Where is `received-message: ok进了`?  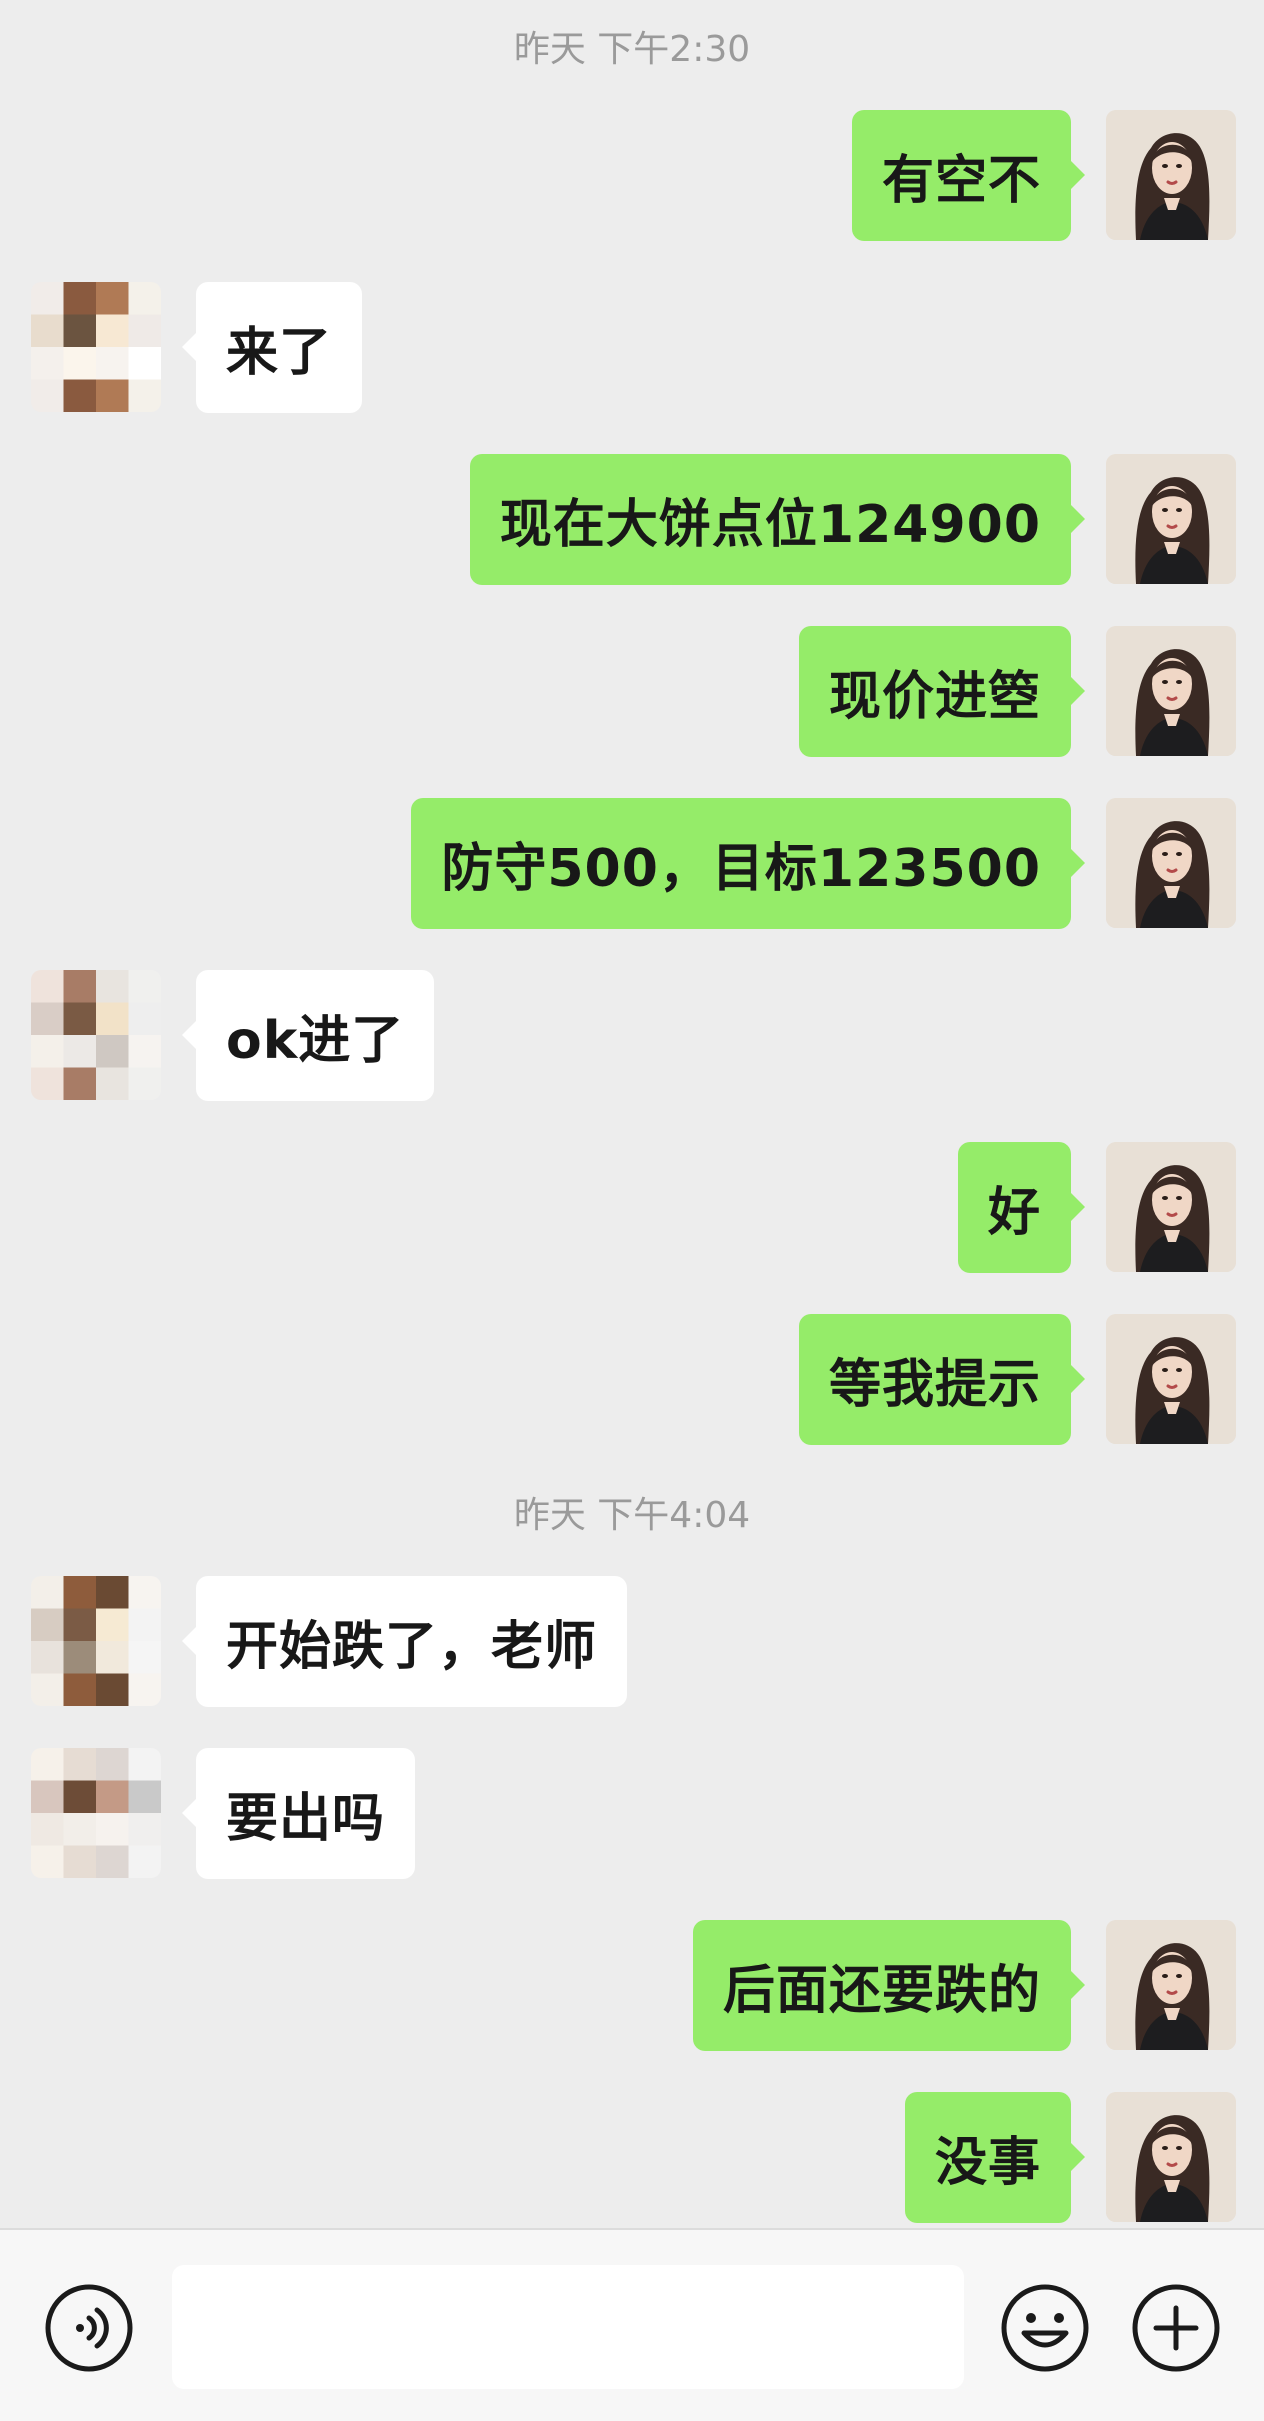
received-message: ok进了 is located at coordinates (632, 1035).